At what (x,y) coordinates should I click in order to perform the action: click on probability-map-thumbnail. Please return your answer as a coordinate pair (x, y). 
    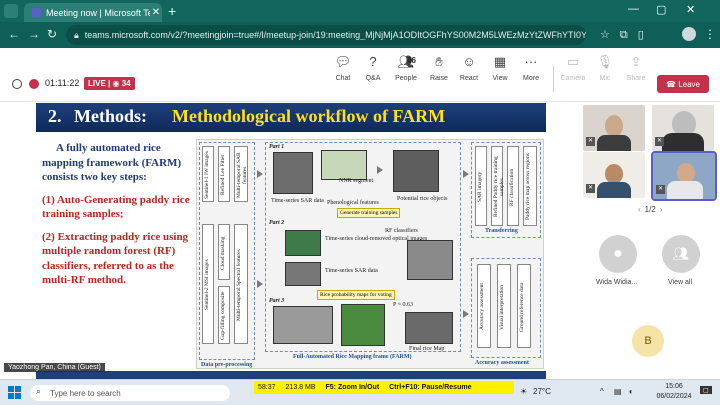
    Looking at the image, I should click on (303, 325).